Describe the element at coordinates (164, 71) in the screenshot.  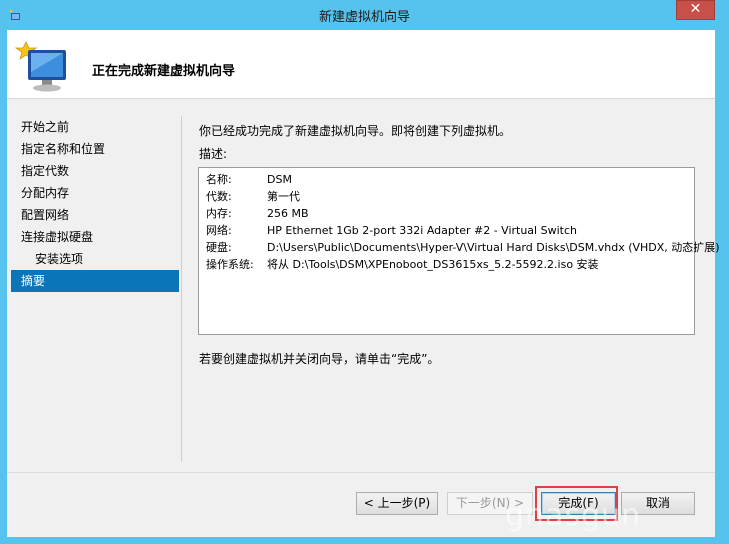
I see `page-title: 正在完成新建虚拟机向导` at that location.